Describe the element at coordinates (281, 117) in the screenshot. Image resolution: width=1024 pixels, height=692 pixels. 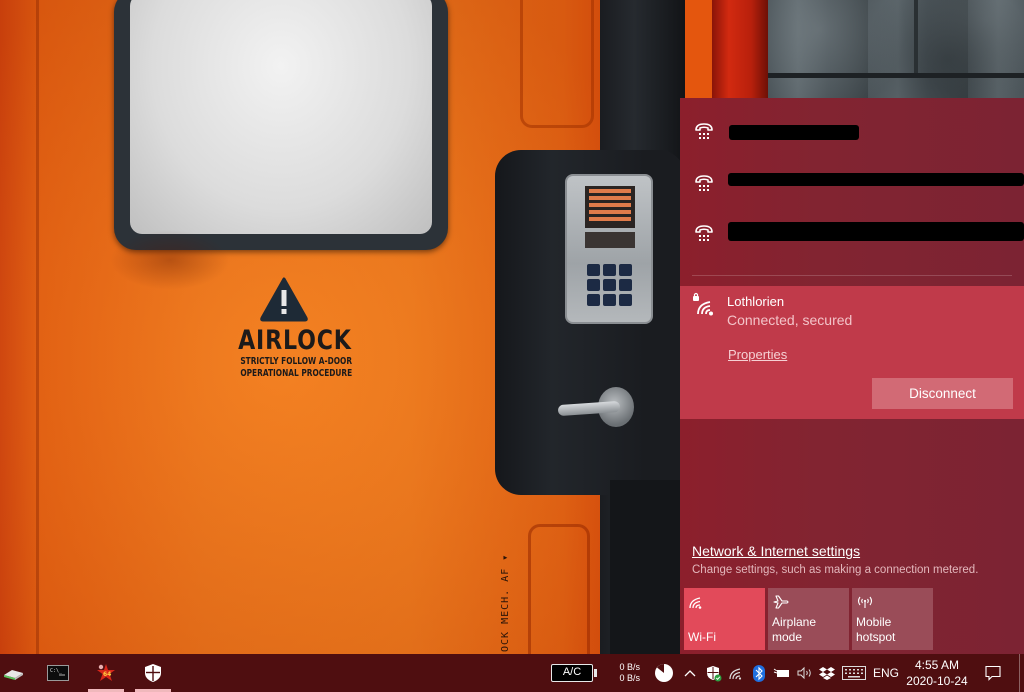
I see `door-window-glass` at that location.